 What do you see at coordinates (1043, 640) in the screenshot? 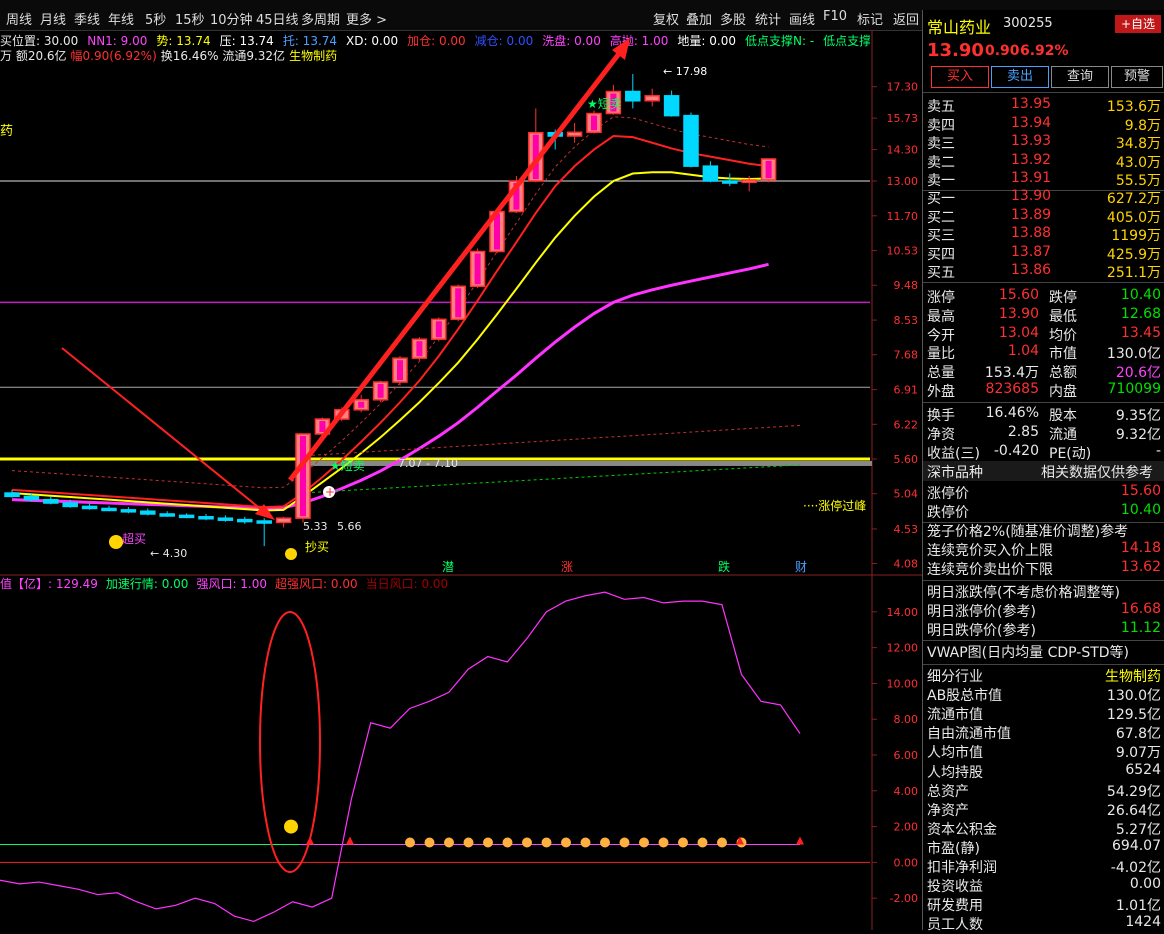
I see `separator` at bounding box center [1043, 640].